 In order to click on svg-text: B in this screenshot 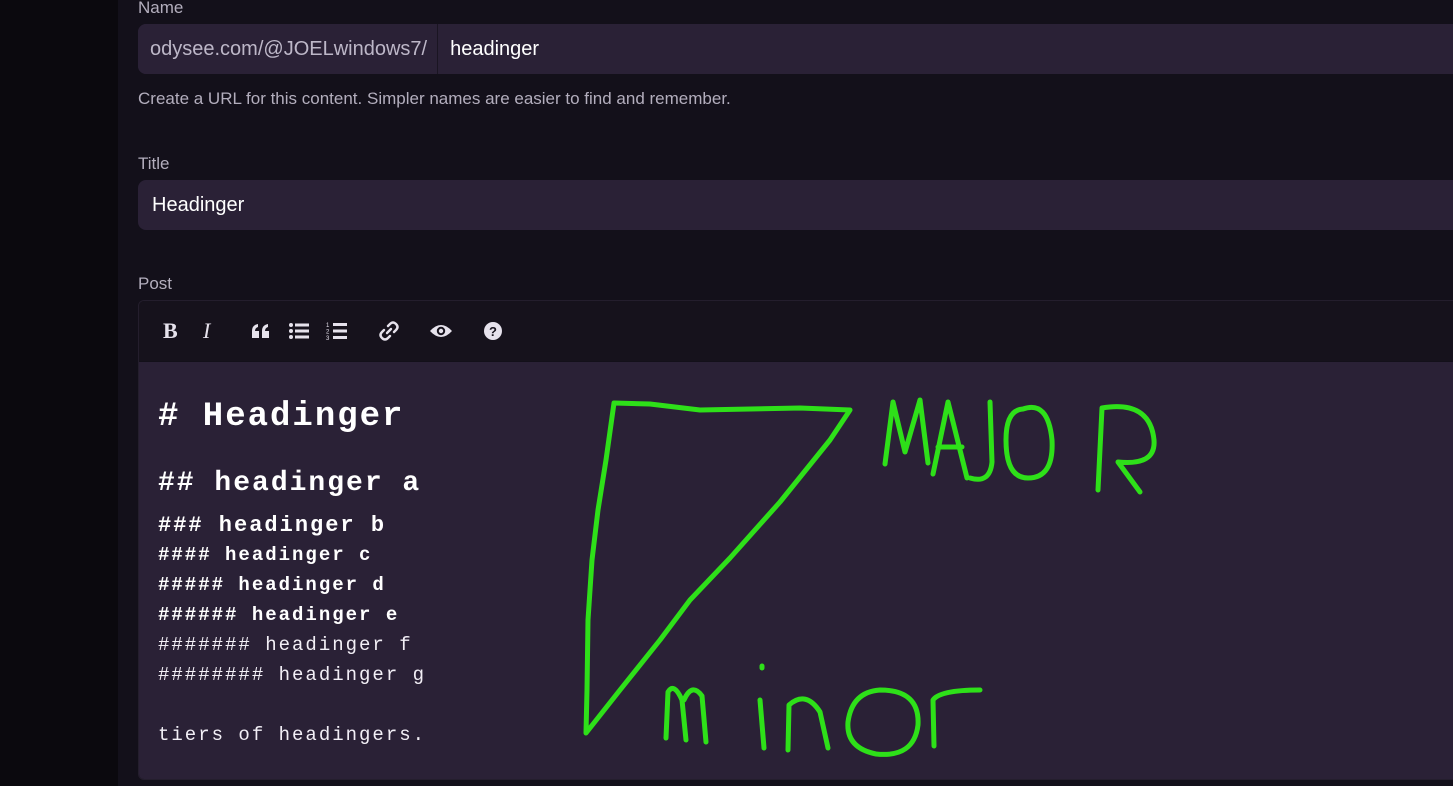, I will do `click(170, 331)`.